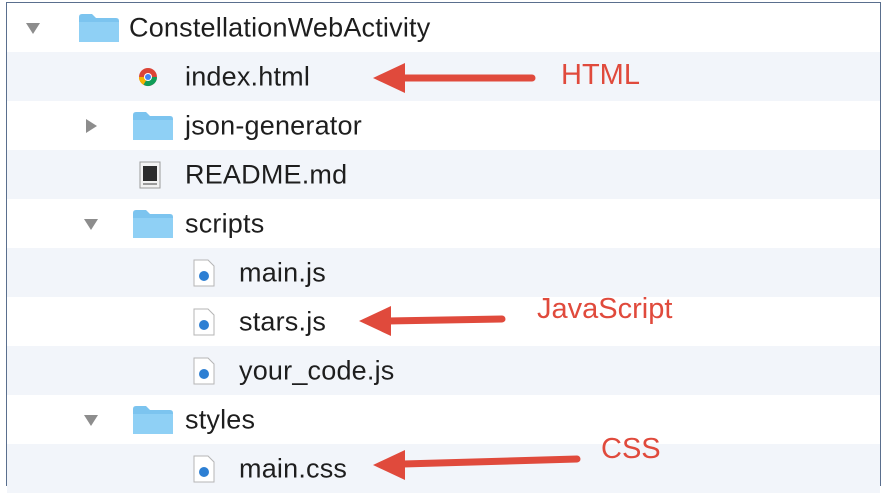 The height and width of the screenshot is (493, 886). What do you see at coordinates (477, 465) in the screenshot?
I see `annotation-arrow-css` at bounding box center [477, 465].